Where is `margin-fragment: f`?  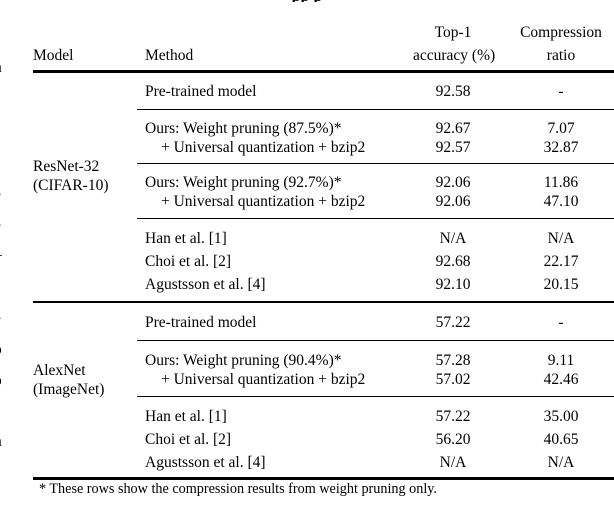
margin-fragment: f is located at coordinates (8, 288).